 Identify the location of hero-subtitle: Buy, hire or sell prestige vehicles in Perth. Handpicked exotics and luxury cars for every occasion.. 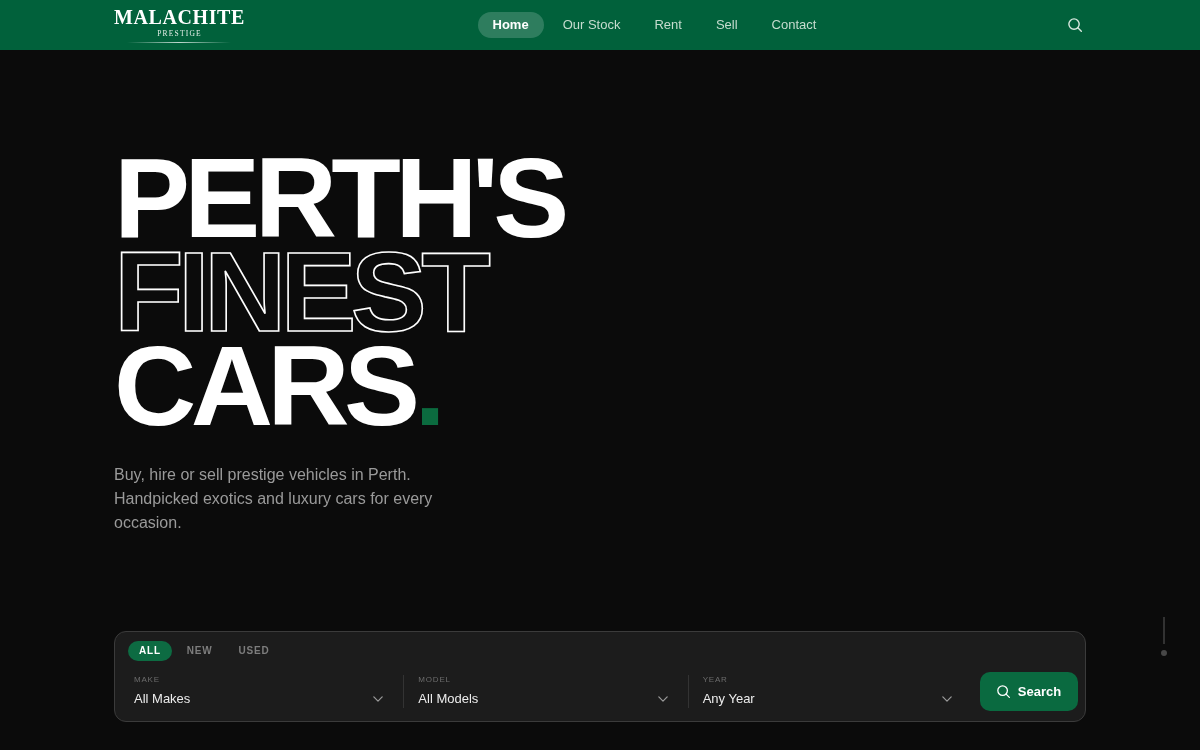
(274, 499).